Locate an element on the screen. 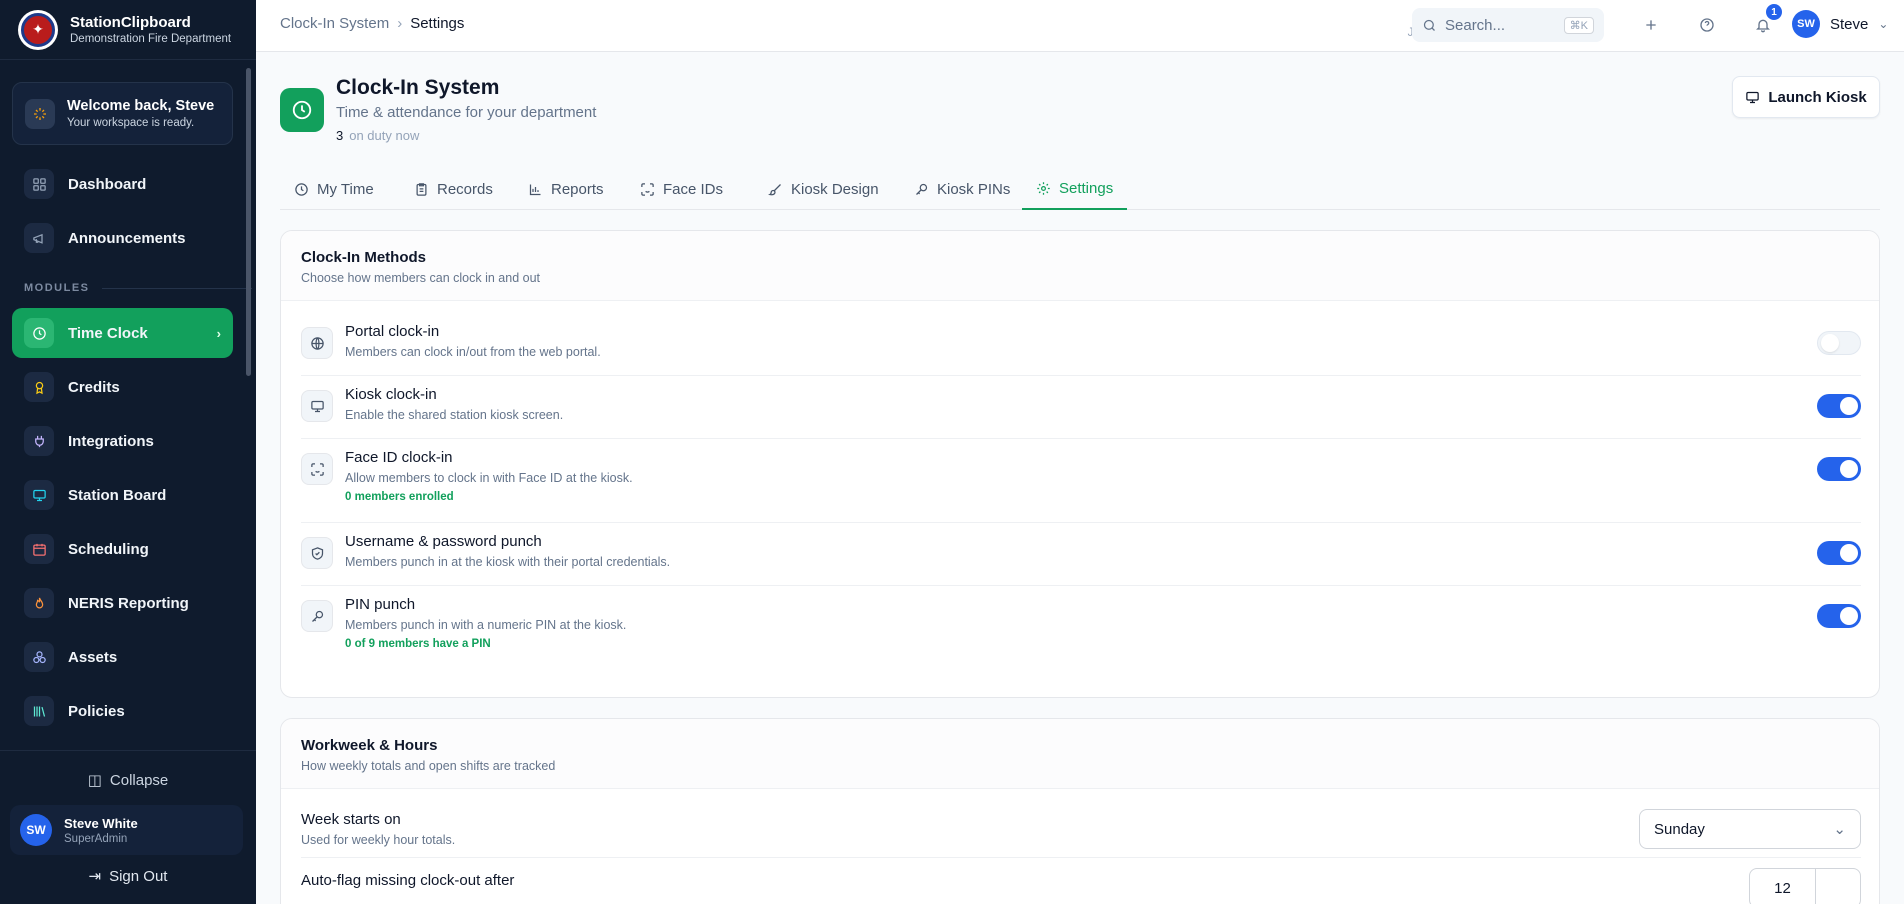  help-icon is located at coordinates (1707, 25).